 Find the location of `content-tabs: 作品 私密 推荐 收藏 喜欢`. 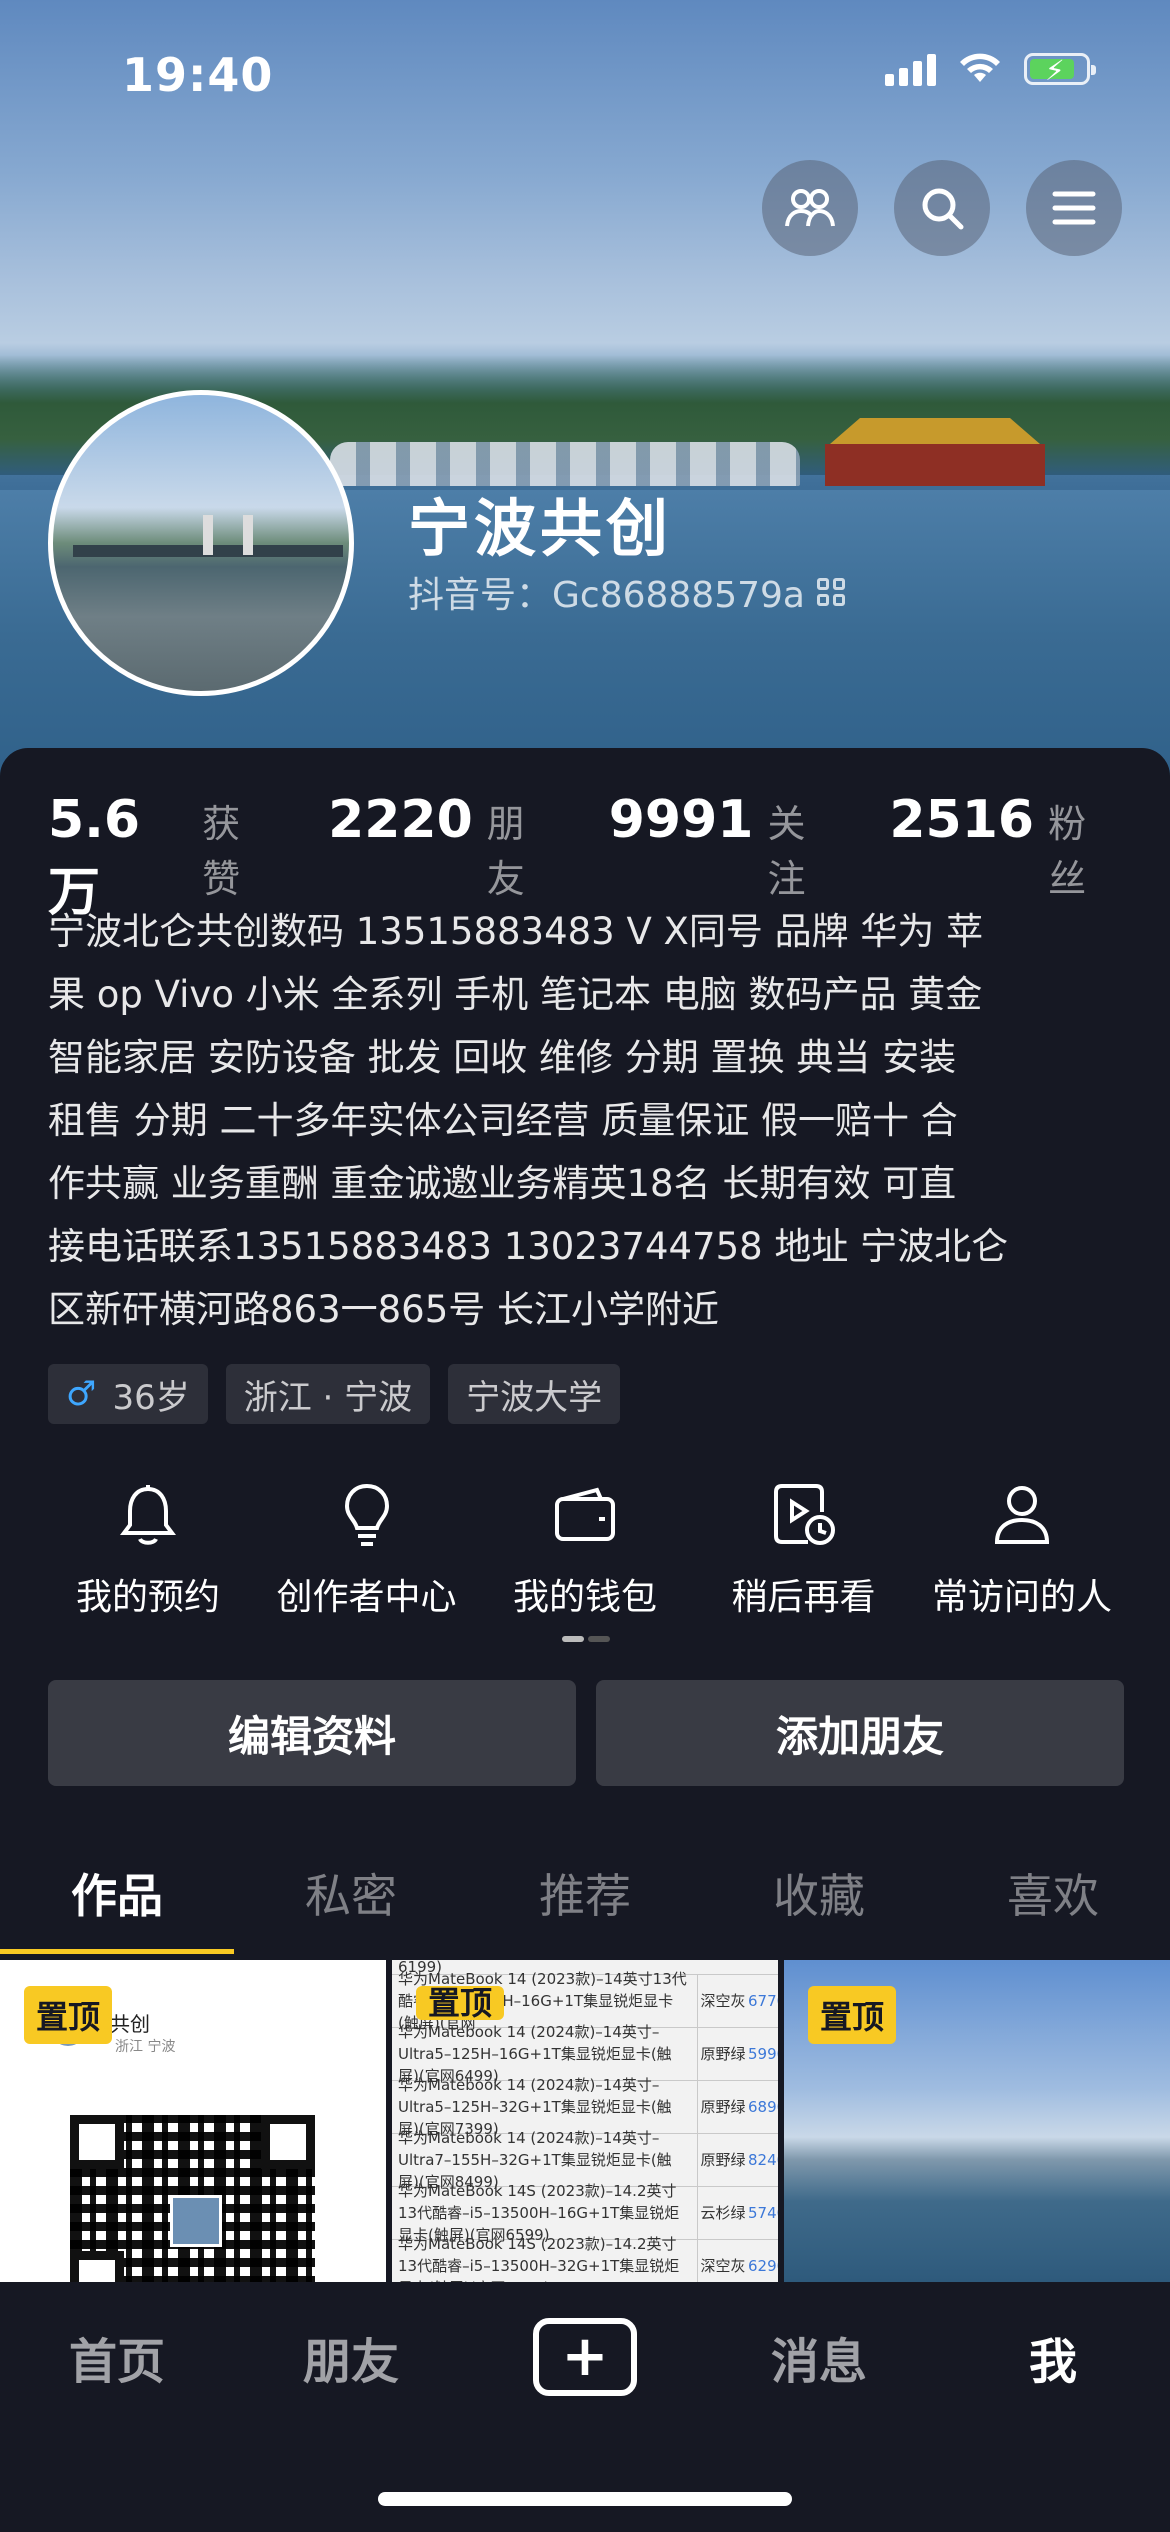

content-tabs: 作品 私密 推荐 收藏 喜欢 is located at coordinates (585, 1907).